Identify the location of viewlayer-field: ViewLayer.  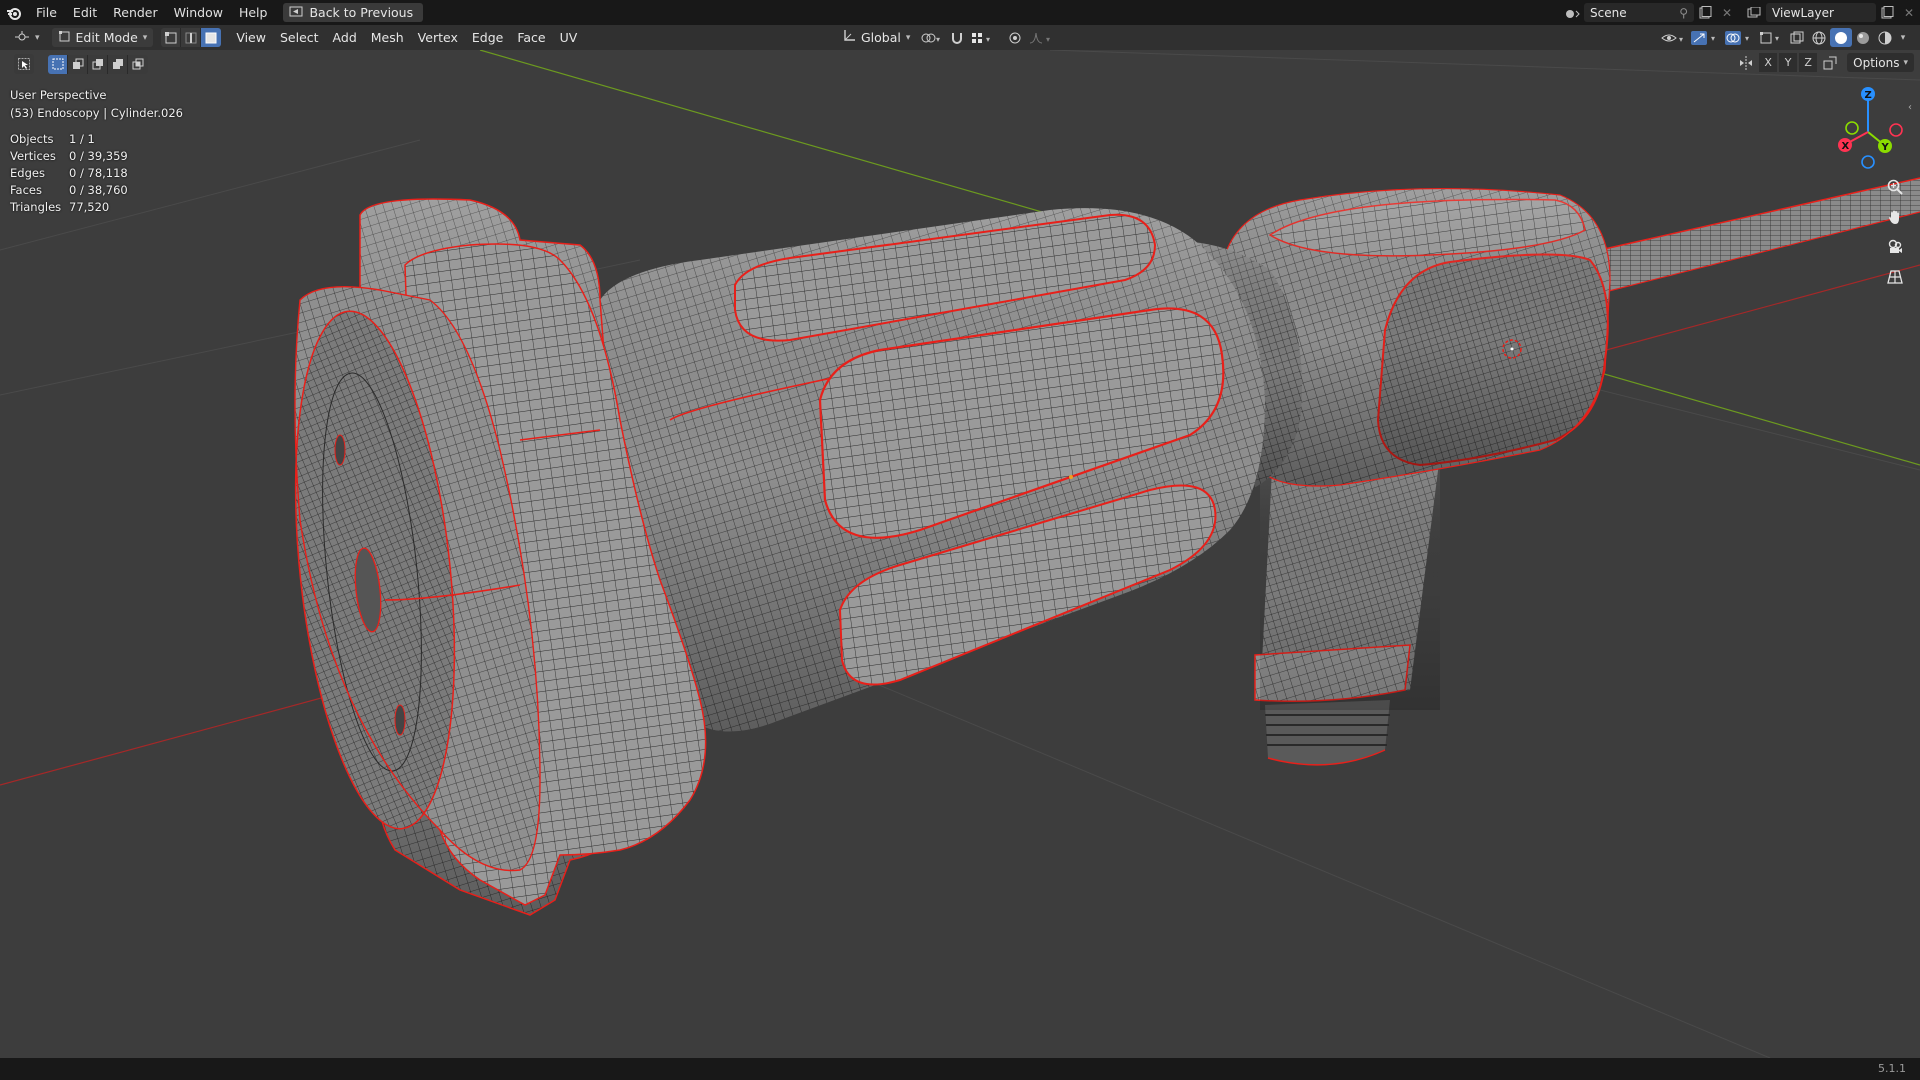
(1821, 12).